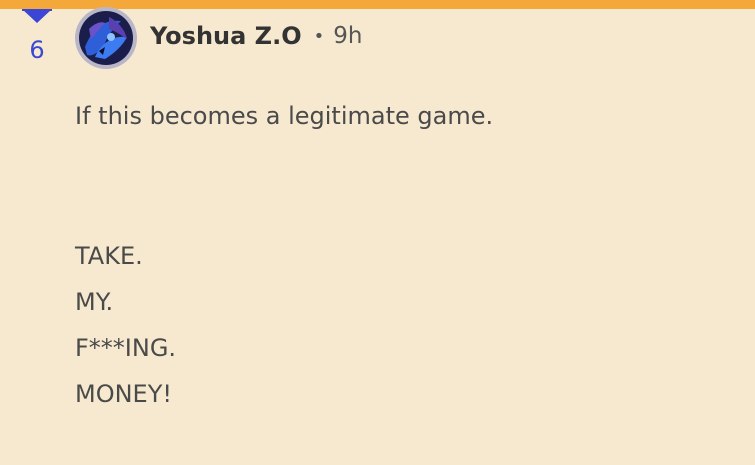  I want to click on user-avatar, so click(106, 38).